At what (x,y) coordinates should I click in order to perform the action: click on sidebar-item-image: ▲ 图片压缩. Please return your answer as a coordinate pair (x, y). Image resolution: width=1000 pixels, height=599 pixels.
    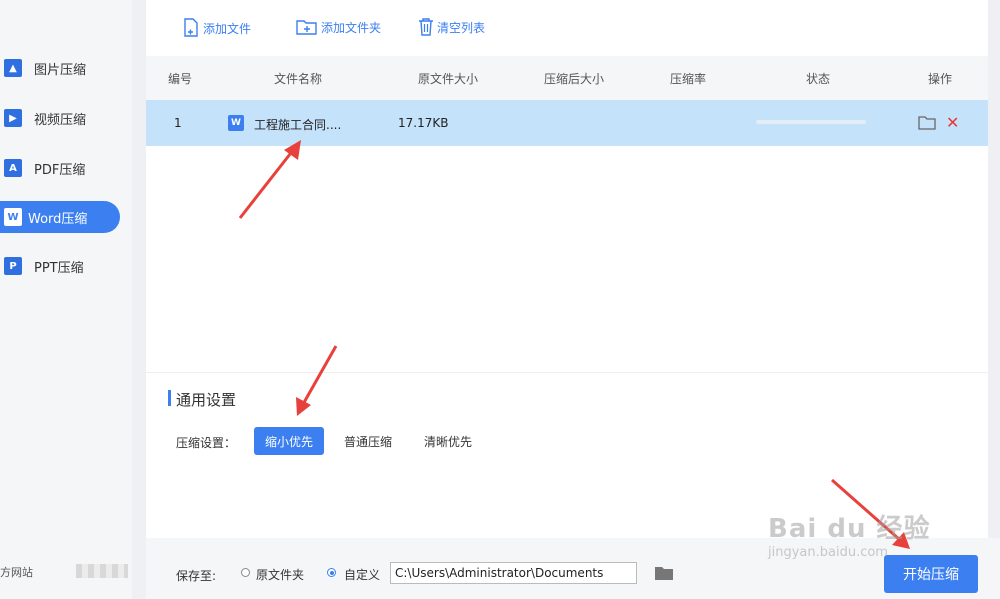
    Looking at the image, I should click on (60, 68).